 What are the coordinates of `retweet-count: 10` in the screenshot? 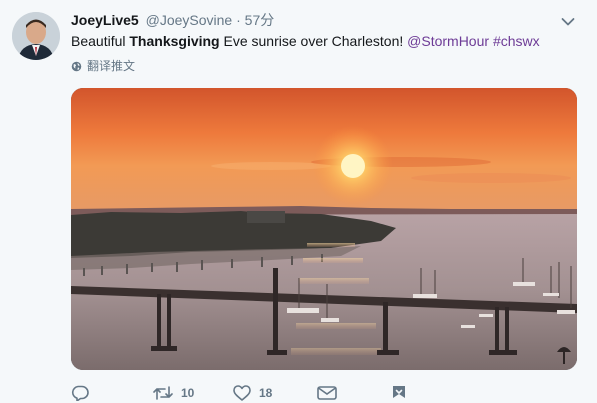 It's located at (188, 393).